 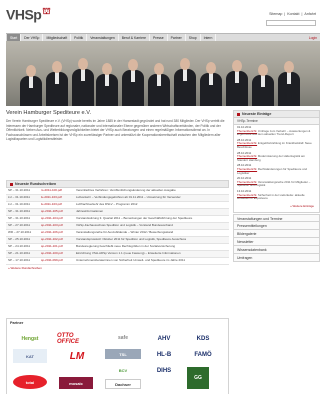 I want to click on sidebar-item-veranstaltungen: Veranstaltungen und Termine, so click(x=276, y=217).